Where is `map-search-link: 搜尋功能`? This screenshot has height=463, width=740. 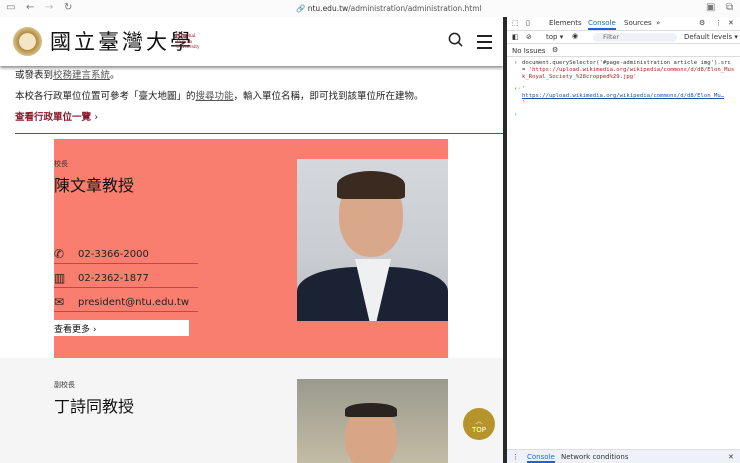 map-search-link: 搜尋功能 is located at coordinates (215, 96).